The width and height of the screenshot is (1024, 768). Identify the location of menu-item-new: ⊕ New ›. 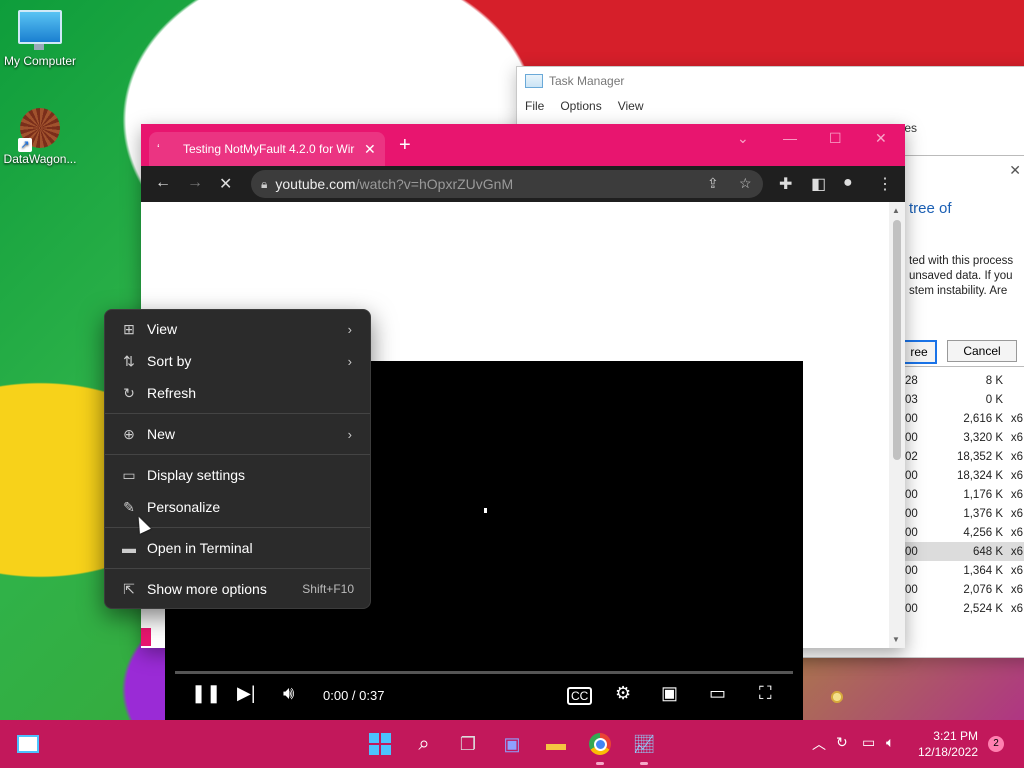
(237, 434).